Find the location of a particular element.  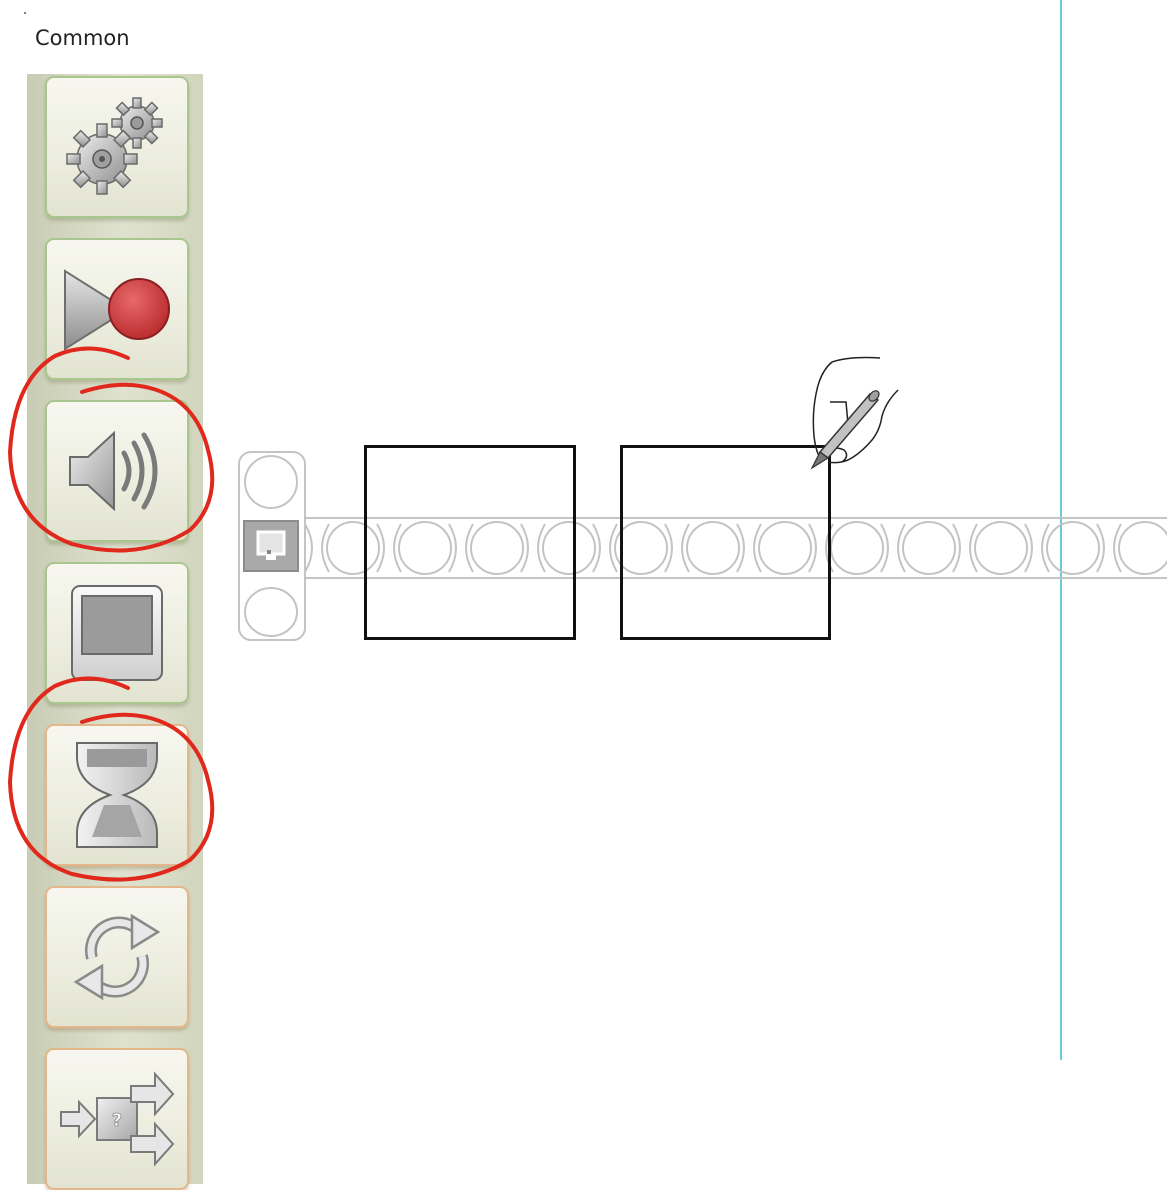

sound-block-button is located at coordinates (117, 471).